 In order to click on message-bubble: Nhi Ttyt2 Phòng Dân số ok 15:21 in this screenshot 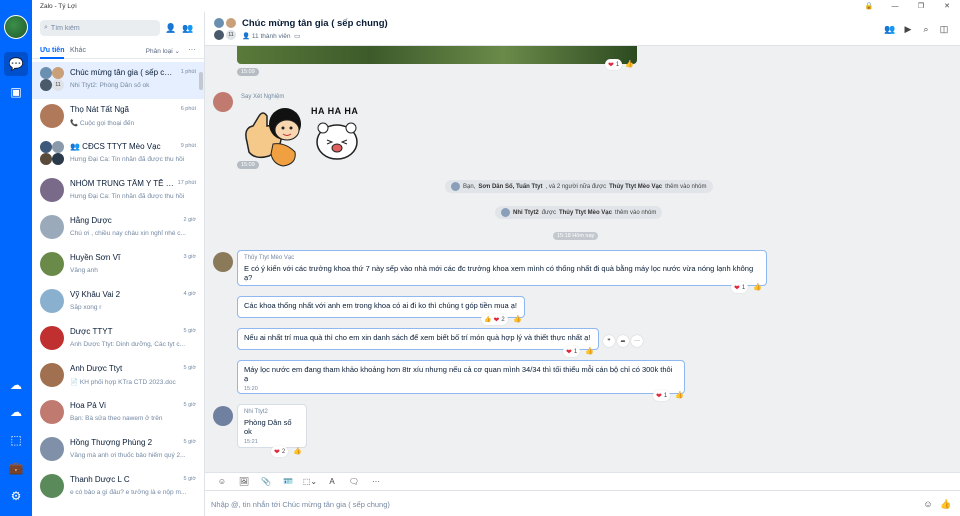, I will do `click(272, 426)`.